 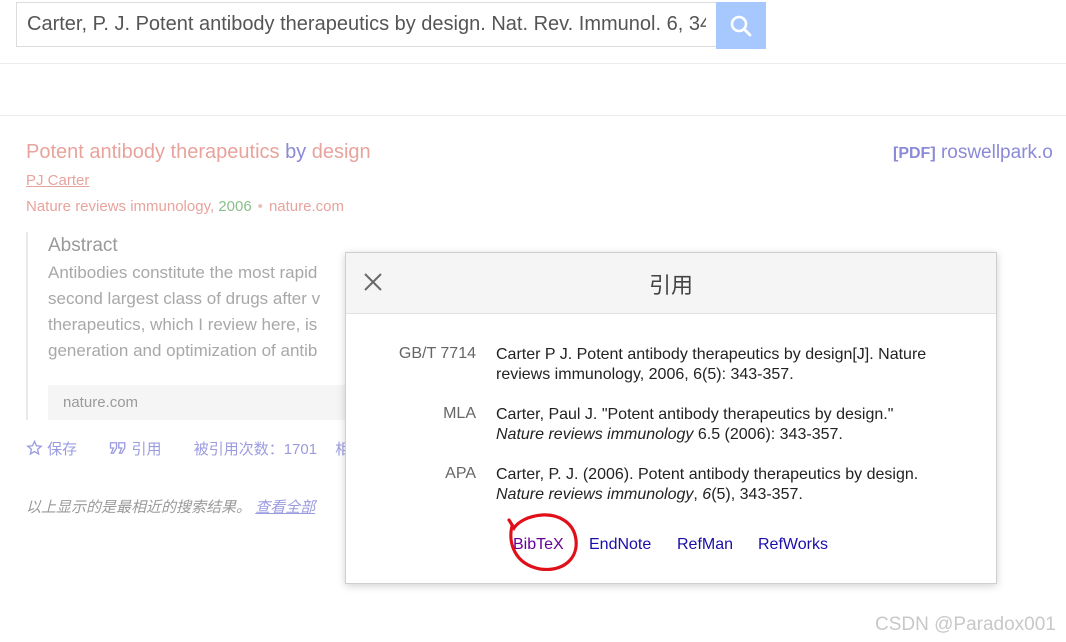 What do you see at coordinates (757, 494) in the screenshot?
I see `citation-part: (5), 343-357.` at bounding box center [757, 494].